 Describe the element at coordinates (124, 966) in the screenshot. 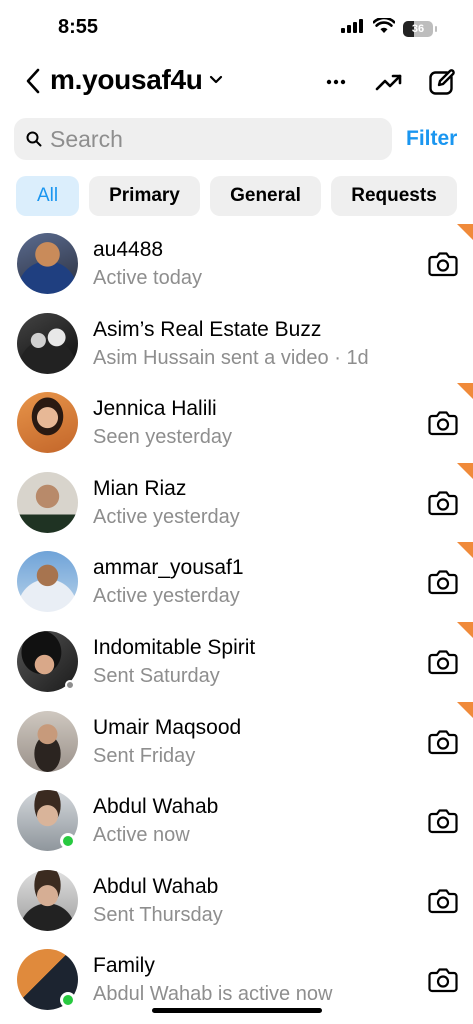

I see `conversation-name: Family` at that location.